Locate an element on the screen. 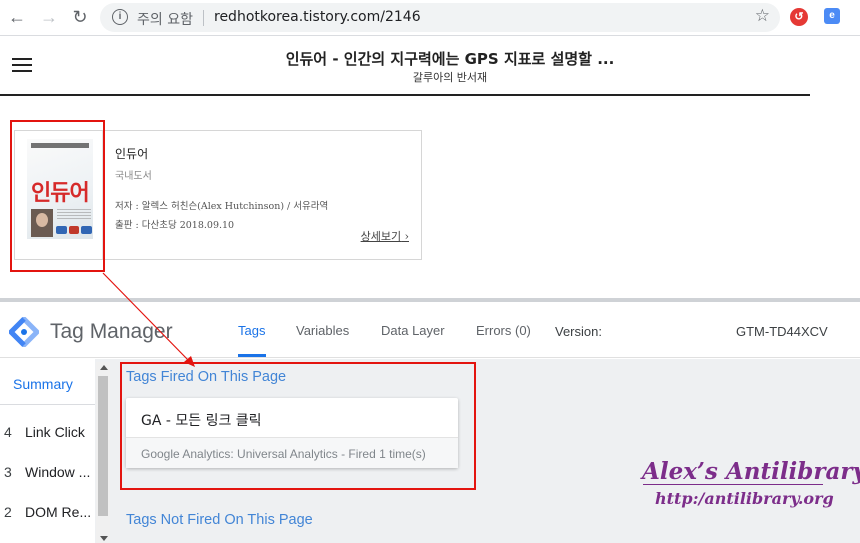 The image size is (860, 543). container-id: GTM-TD44XCV is located at coordinates (782, 331).